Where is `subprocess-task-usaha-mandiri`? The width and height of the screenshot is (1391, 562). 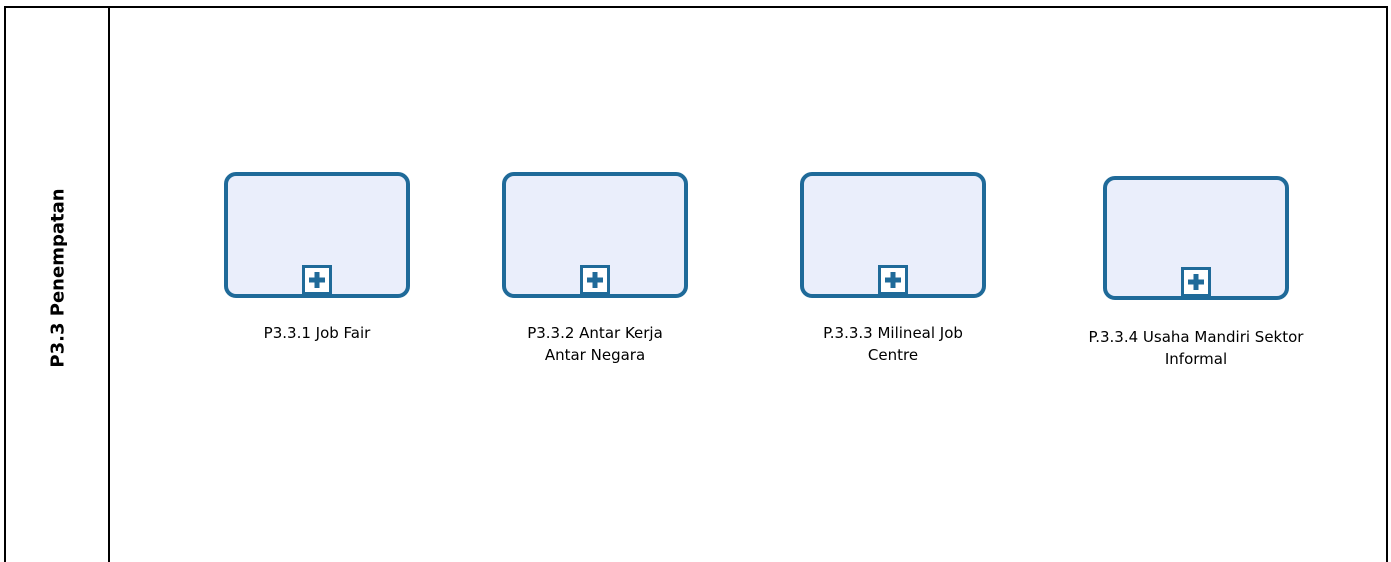 subprocess-task-usaha-mandiri is located at coordinates (1196, 238).